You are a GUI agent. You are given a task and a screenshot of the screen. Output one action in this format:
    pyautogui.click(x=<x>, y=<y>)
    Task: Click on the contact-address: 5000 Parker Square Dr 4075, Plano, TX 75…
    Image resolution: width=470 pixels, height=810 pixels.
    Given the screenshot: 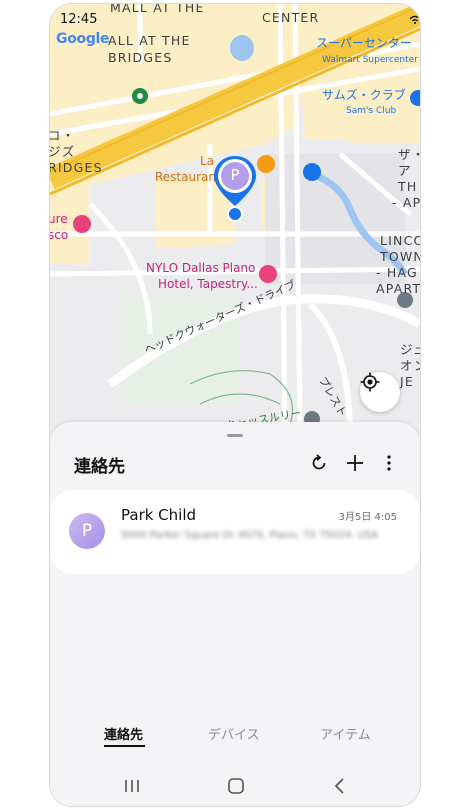 What is the action you would take?
    pyautogui.click(x=250, y=535)
    